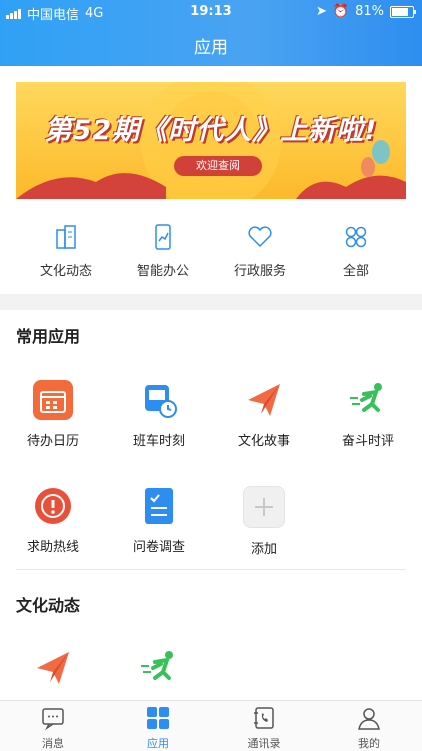  What do you see at coordinates (355, 271) in the screenshot?
I see `quick-label: 全部` at bounding box center [355, 271].